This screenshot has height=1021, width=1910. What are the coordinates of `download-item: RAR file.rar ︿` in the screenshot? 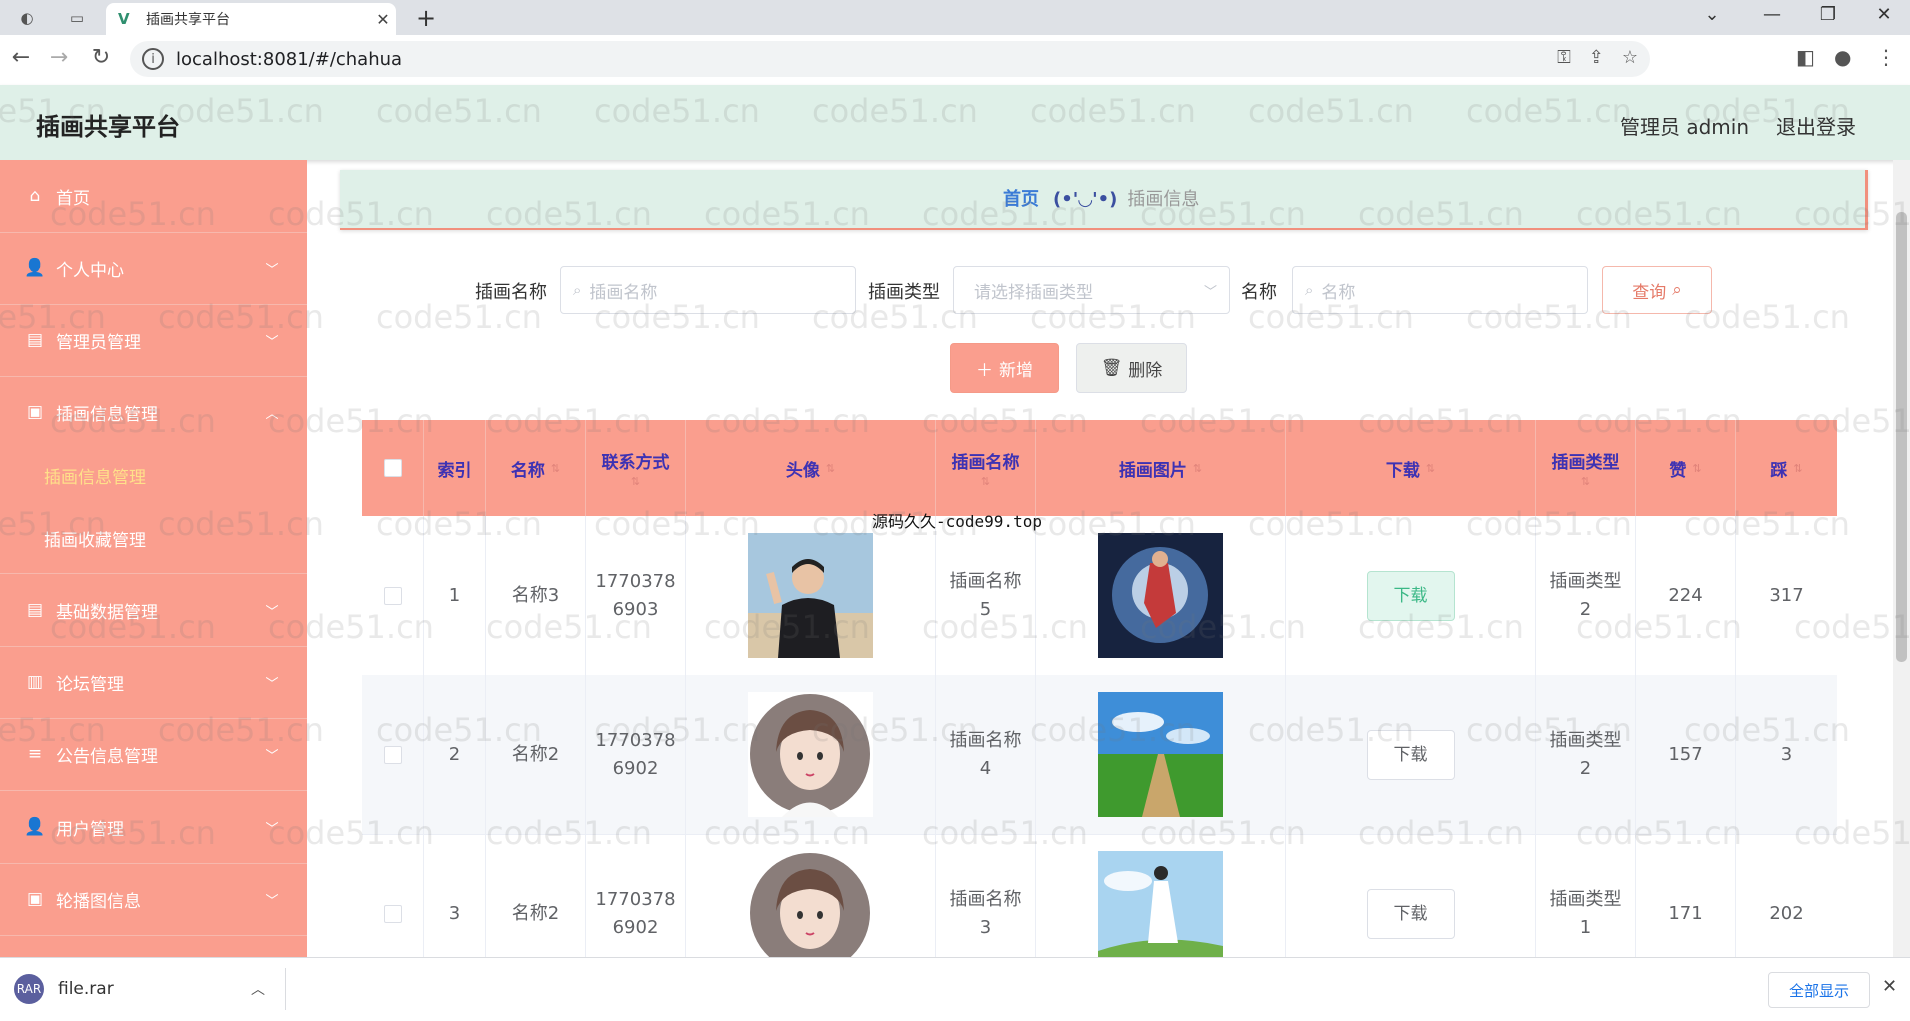 It's located at (148, 989).